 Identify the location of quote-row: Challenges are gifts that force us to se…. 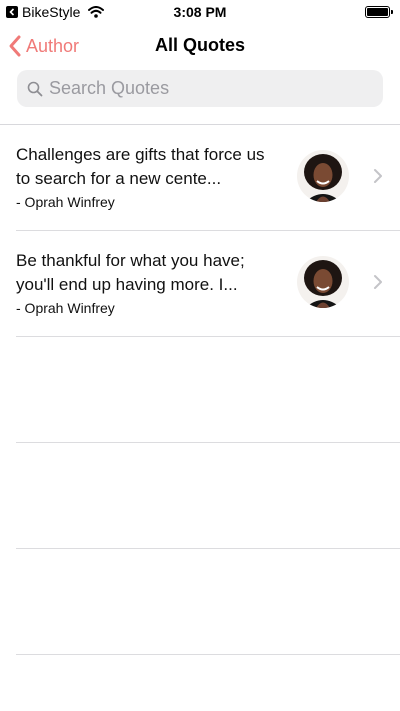
(208, 178).